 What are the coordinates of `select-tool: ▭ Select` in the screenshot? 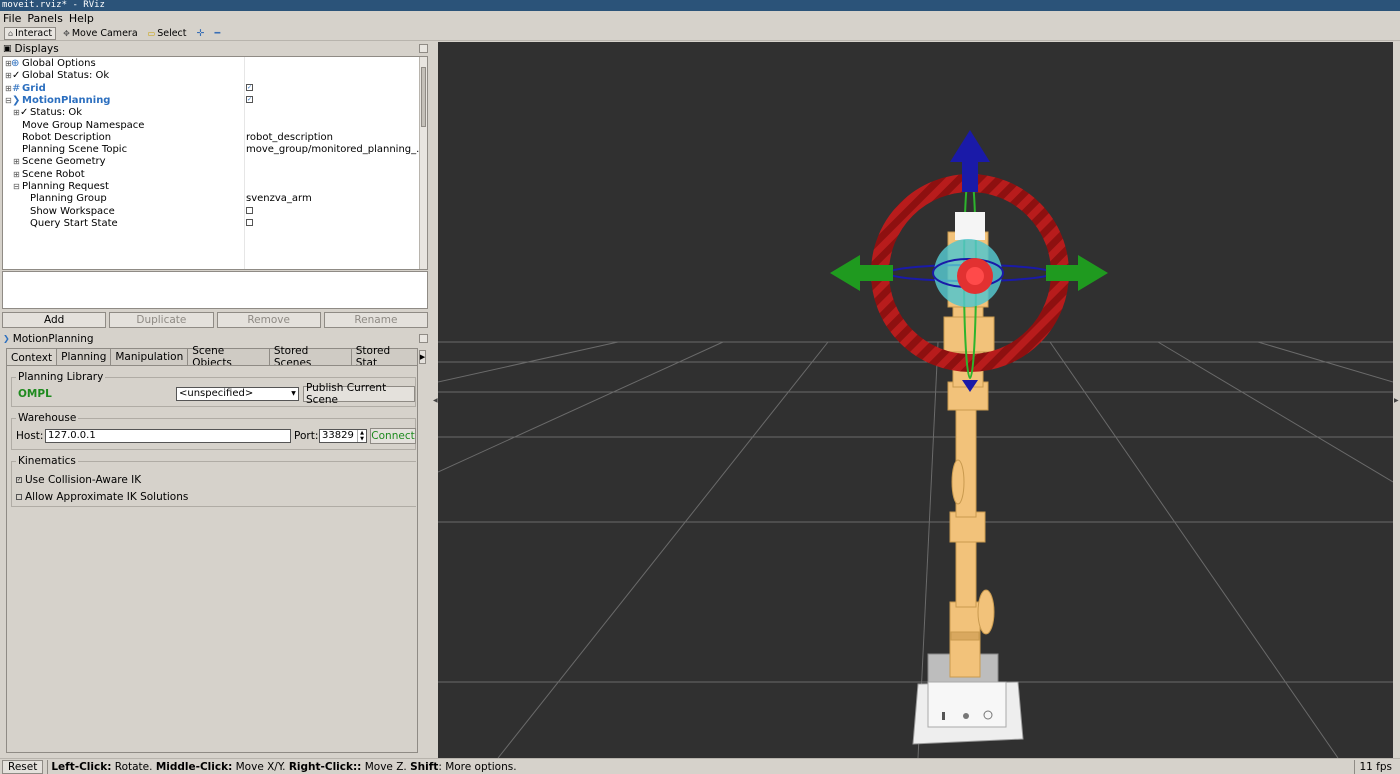 It's located at (167, 33).